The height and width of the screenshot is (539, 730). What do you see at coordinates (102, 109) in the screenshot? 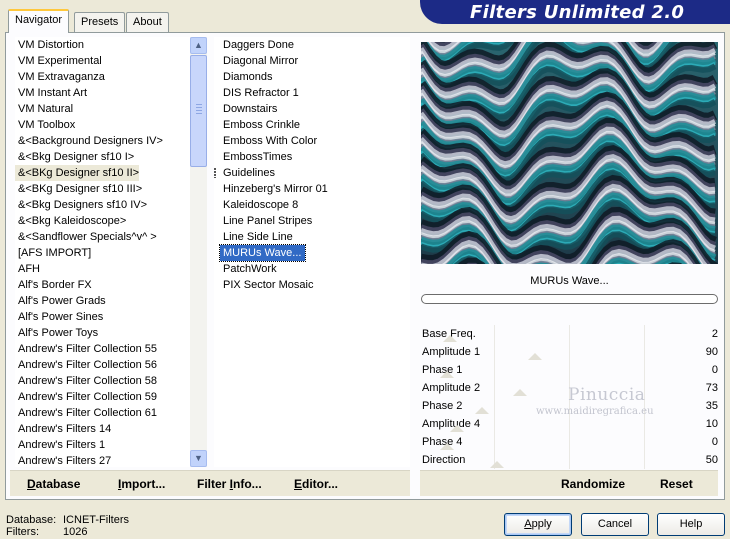
I see `list-item: VM Natural` at bounding box center [102, 109].